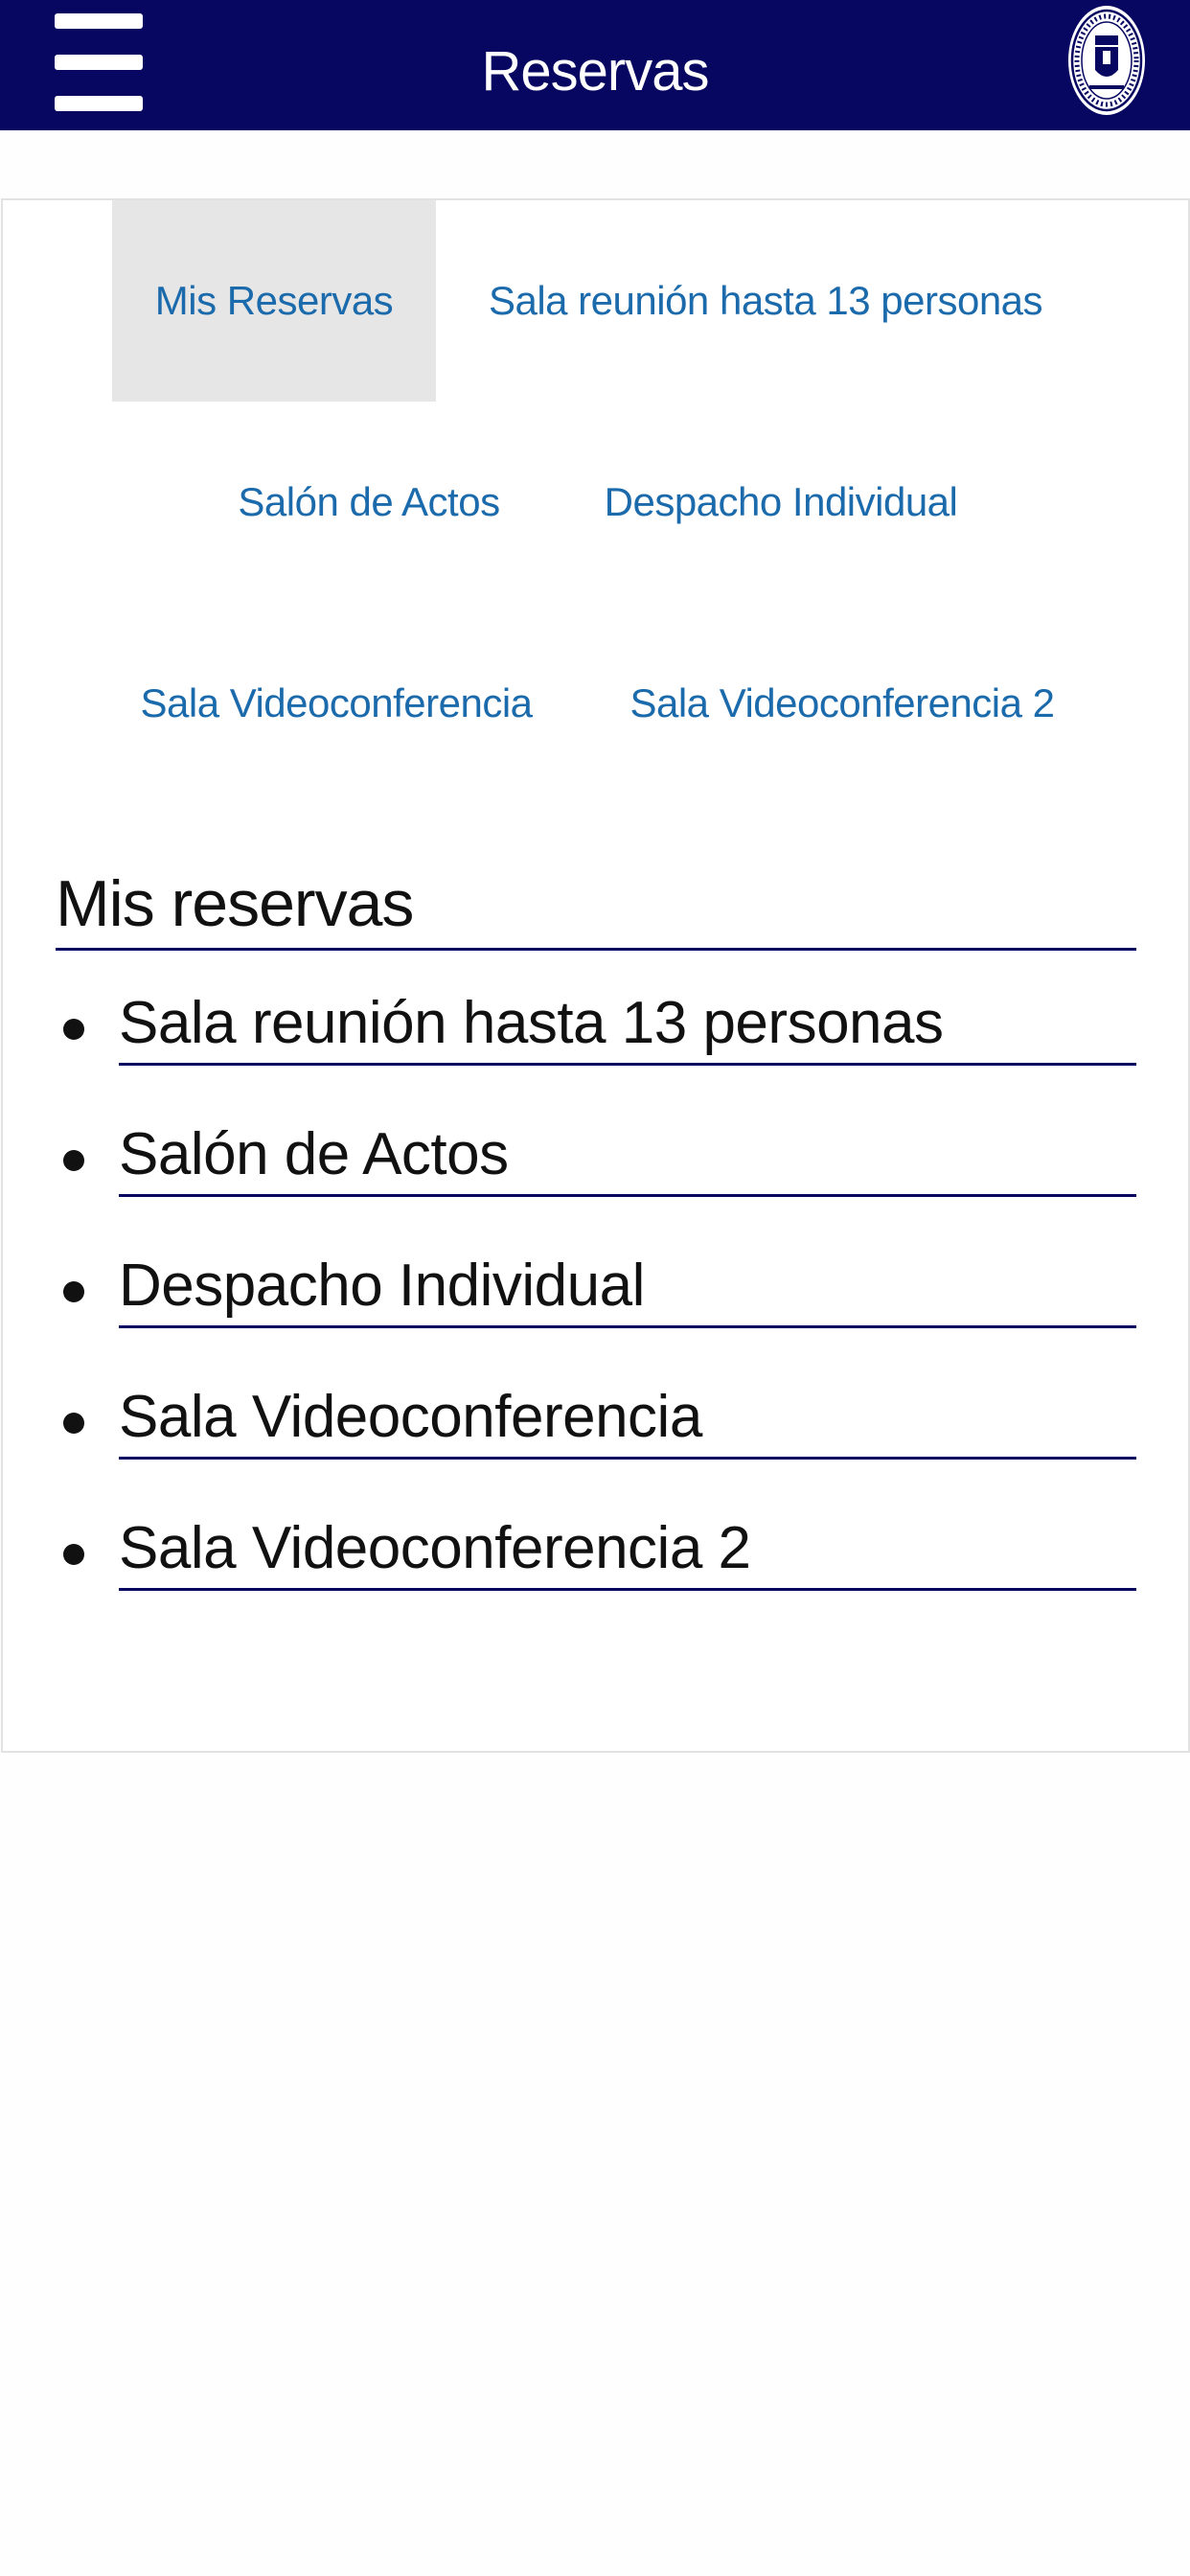  I want to click on tab-mis-reservas: Mis Reservas, so click(274, 301).